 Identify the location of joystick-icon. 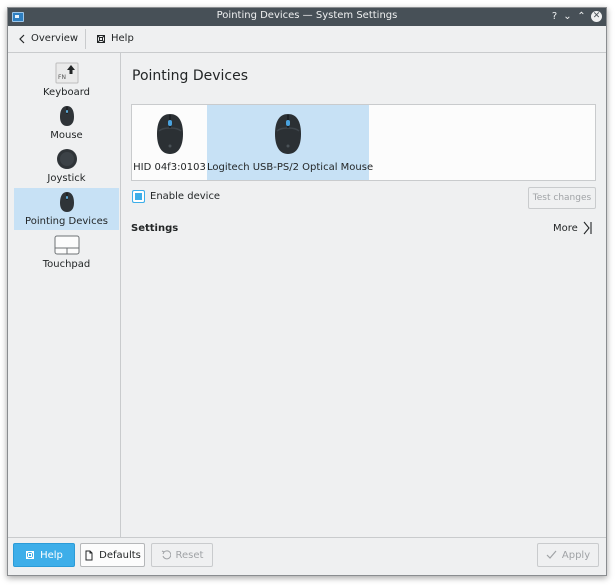
(66, 159).